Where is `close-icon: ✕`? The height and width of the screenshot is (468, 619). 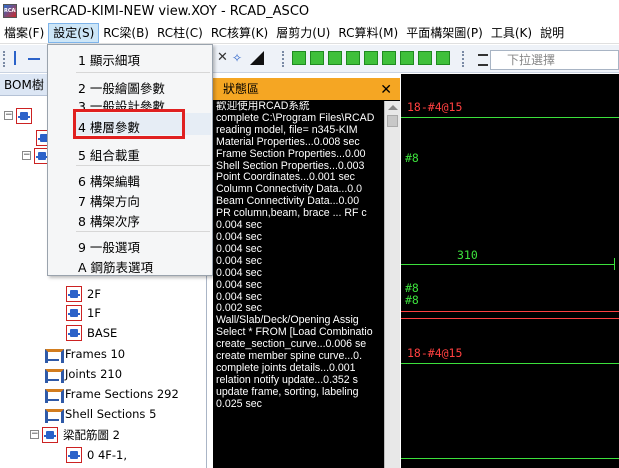 close-icon: ✕ is located at coordinates (386, 90).